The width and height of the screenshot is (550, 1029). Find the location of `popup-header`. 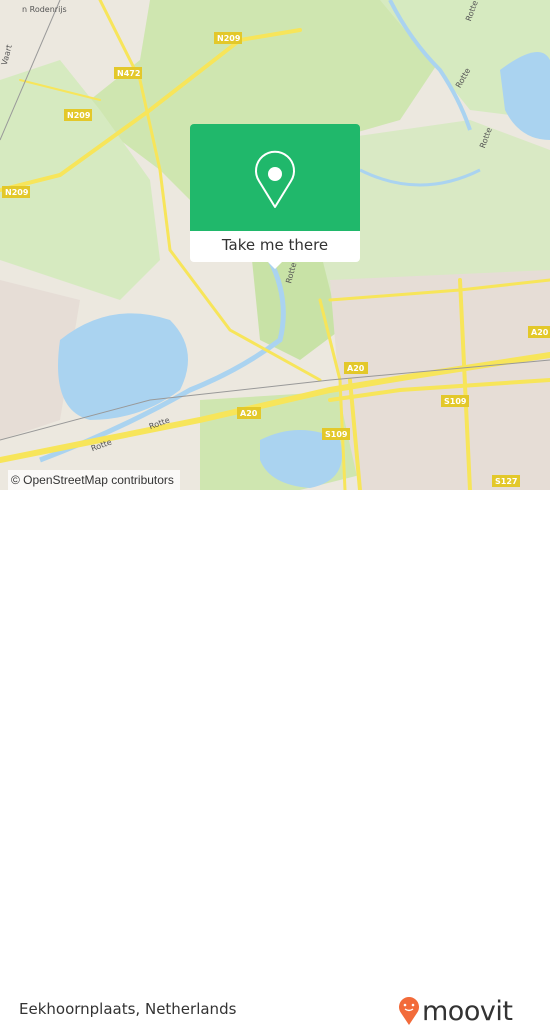

popup-header is located at coordinates (275, 177).